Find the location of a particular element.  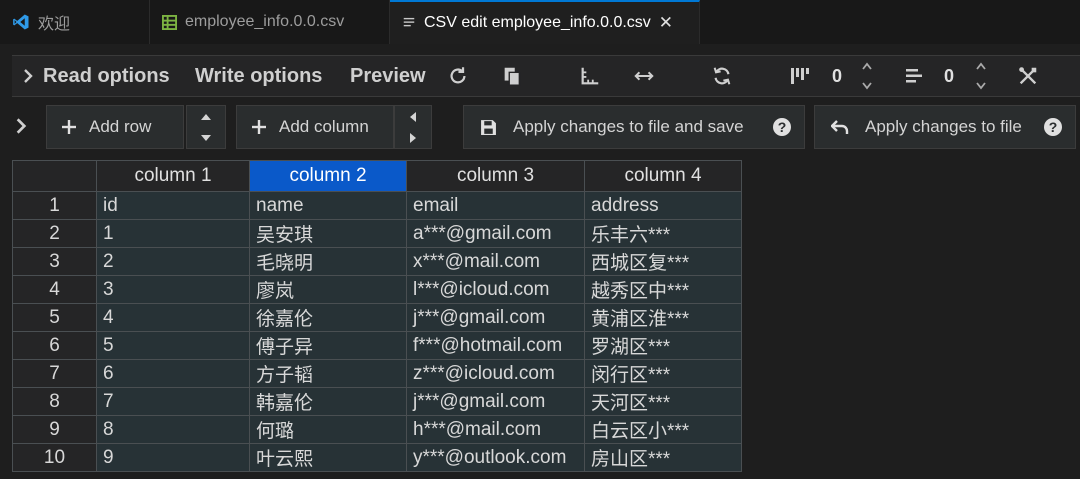

tab-employee-csv: employee_info.0.0.csv is located at coordinates (270, 22).